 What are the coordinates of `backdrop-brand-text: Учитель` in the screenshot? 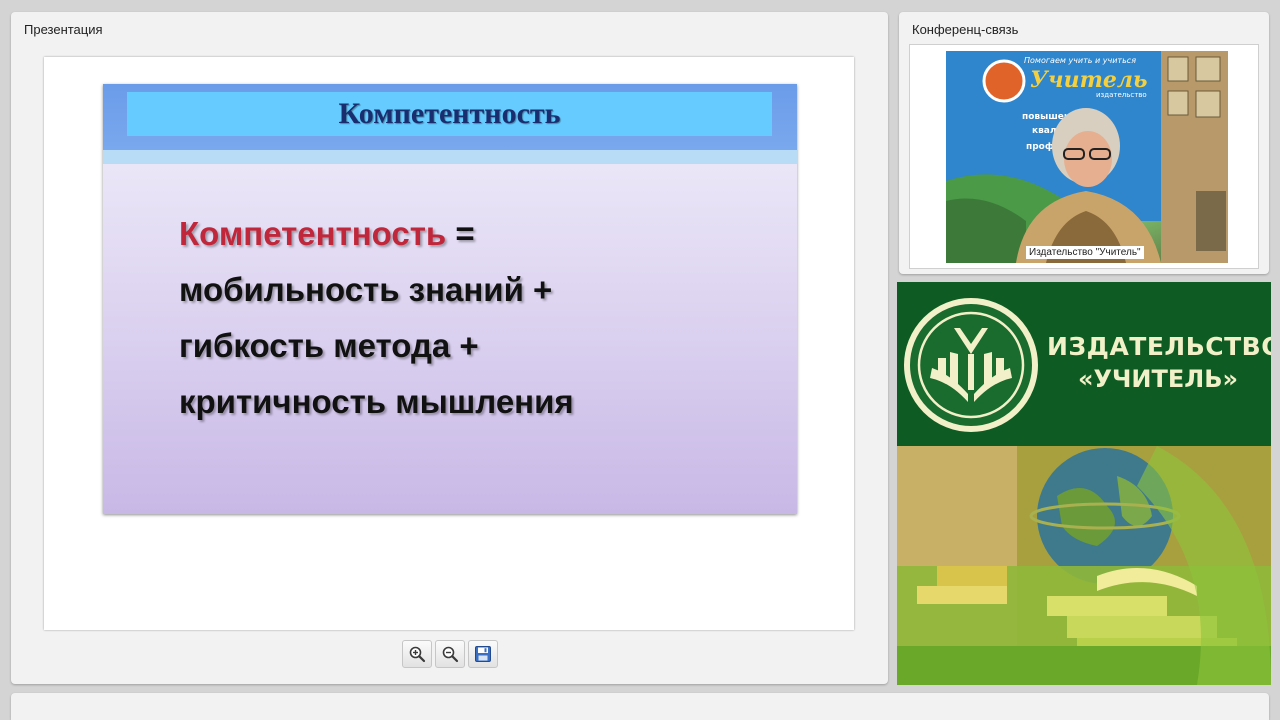 It's located at (1088, 80).